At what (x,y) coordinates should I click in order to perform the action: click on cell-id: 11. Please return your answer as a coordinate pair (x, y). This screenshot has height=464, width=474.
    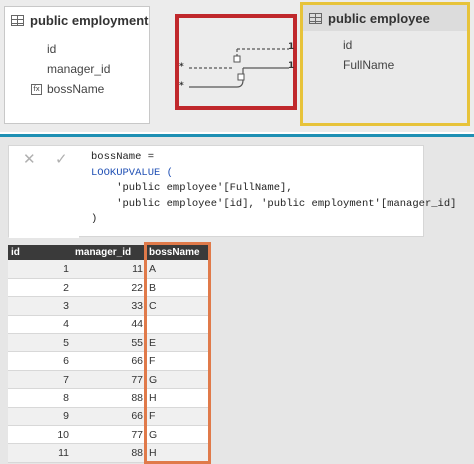
    Looking at the image, I should click on (40, 453).